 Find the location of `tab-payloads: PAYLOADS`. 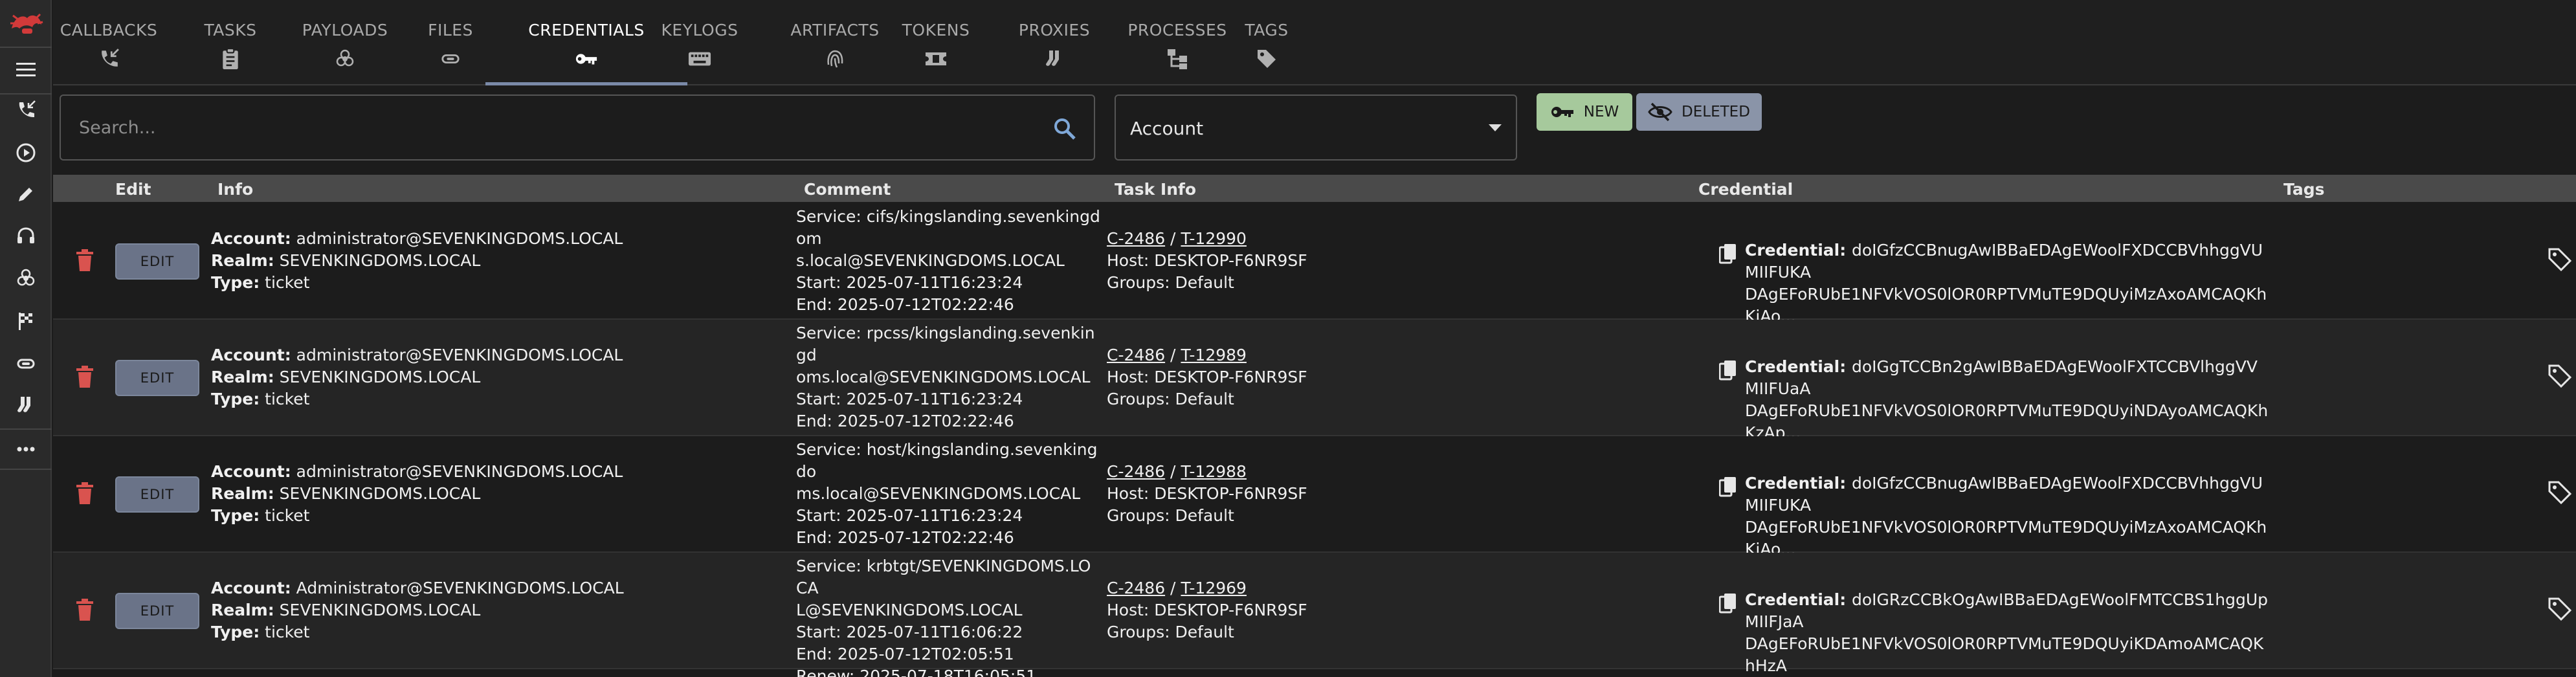

tab-payloads: PAYLOADS is located at coordinates (345, 42).